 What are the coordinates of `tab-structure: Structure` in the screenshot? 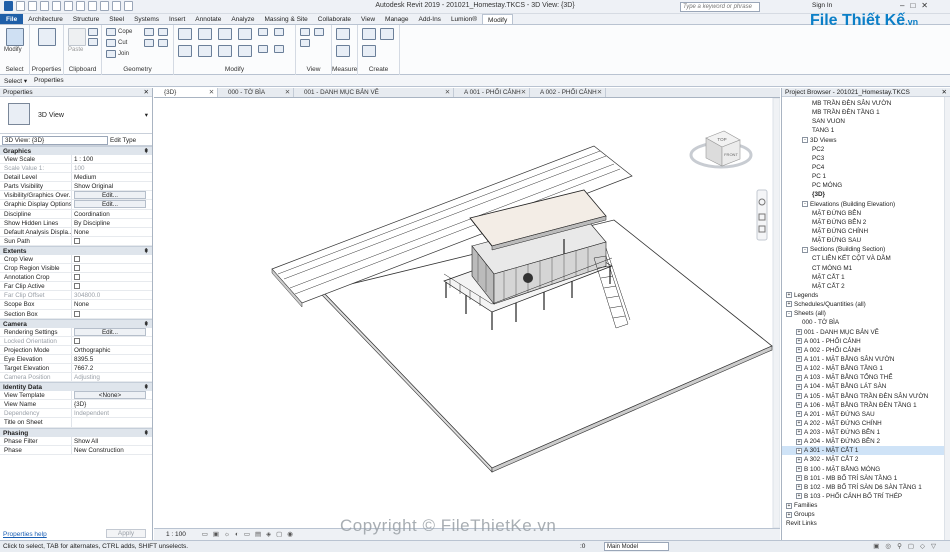 It's located at (86, 19).